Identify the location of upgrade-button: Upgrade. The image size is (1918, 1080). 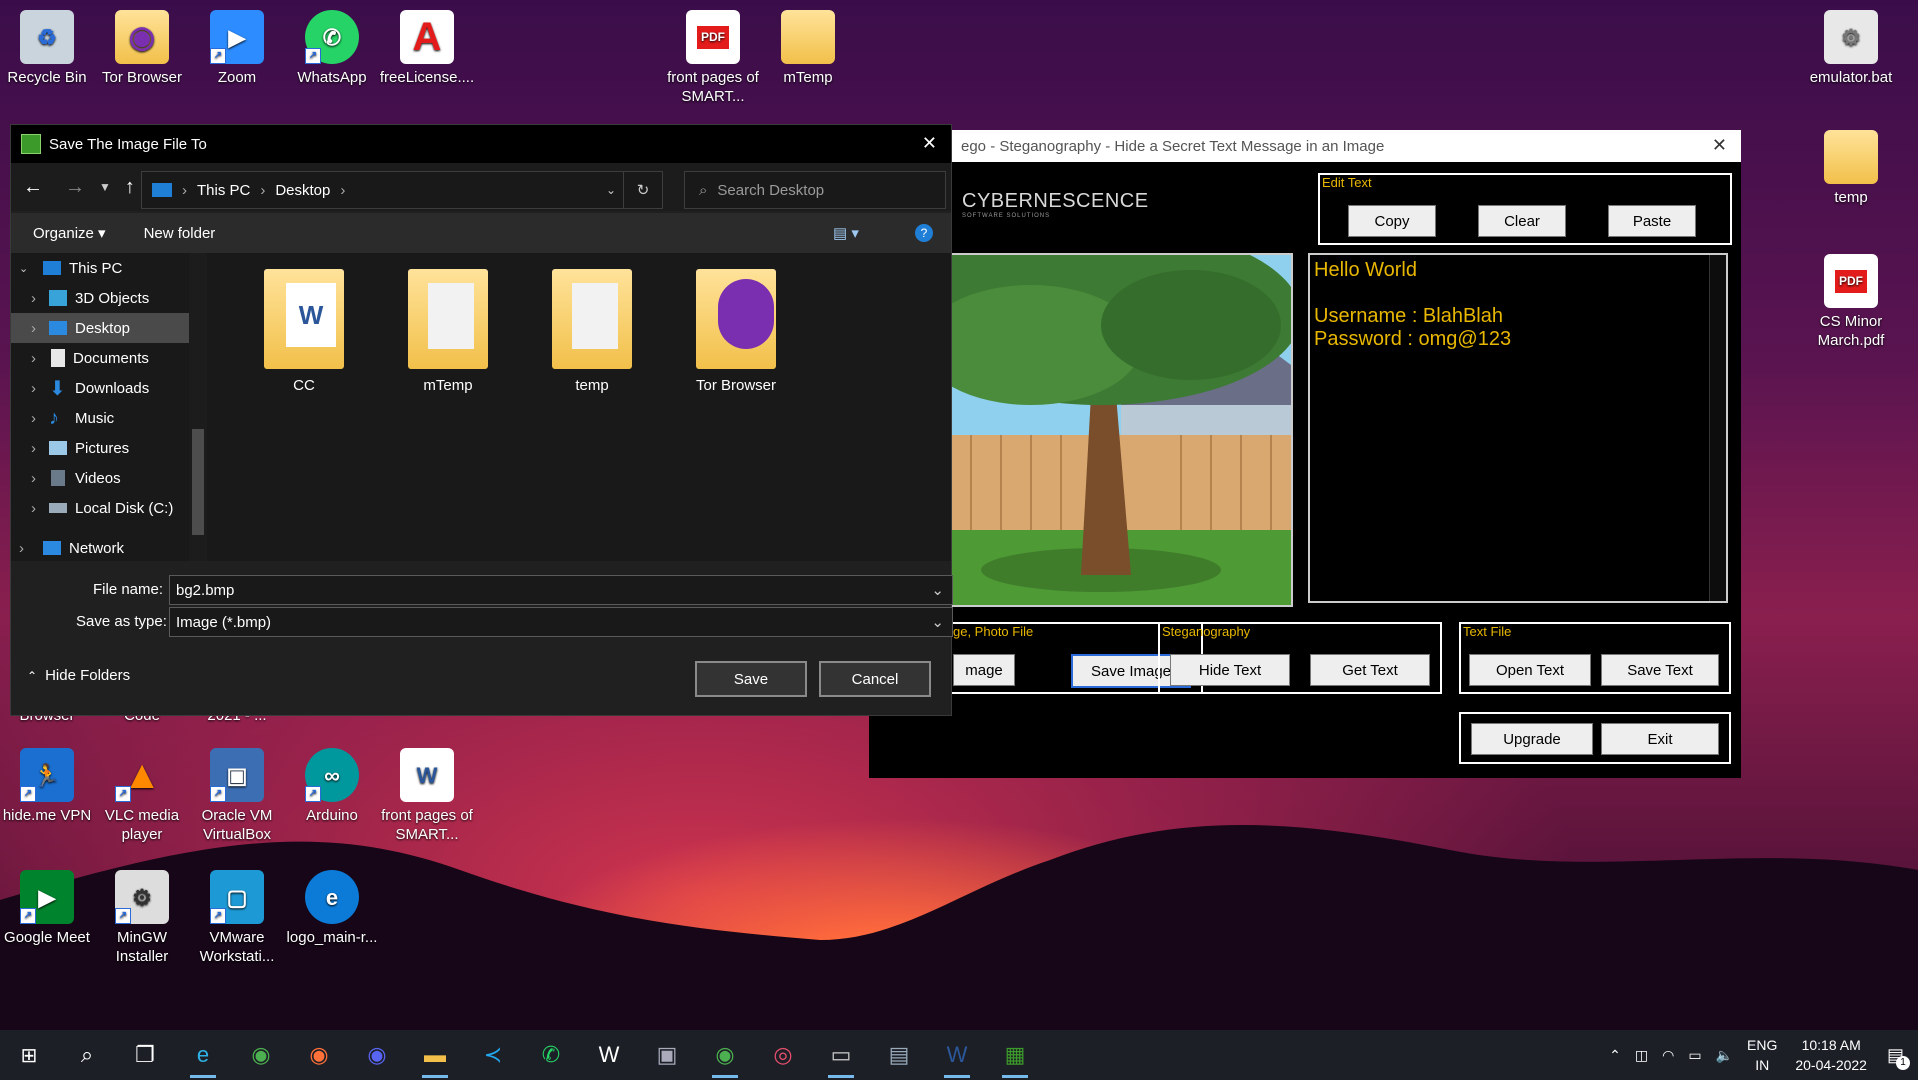
(1532, 739).